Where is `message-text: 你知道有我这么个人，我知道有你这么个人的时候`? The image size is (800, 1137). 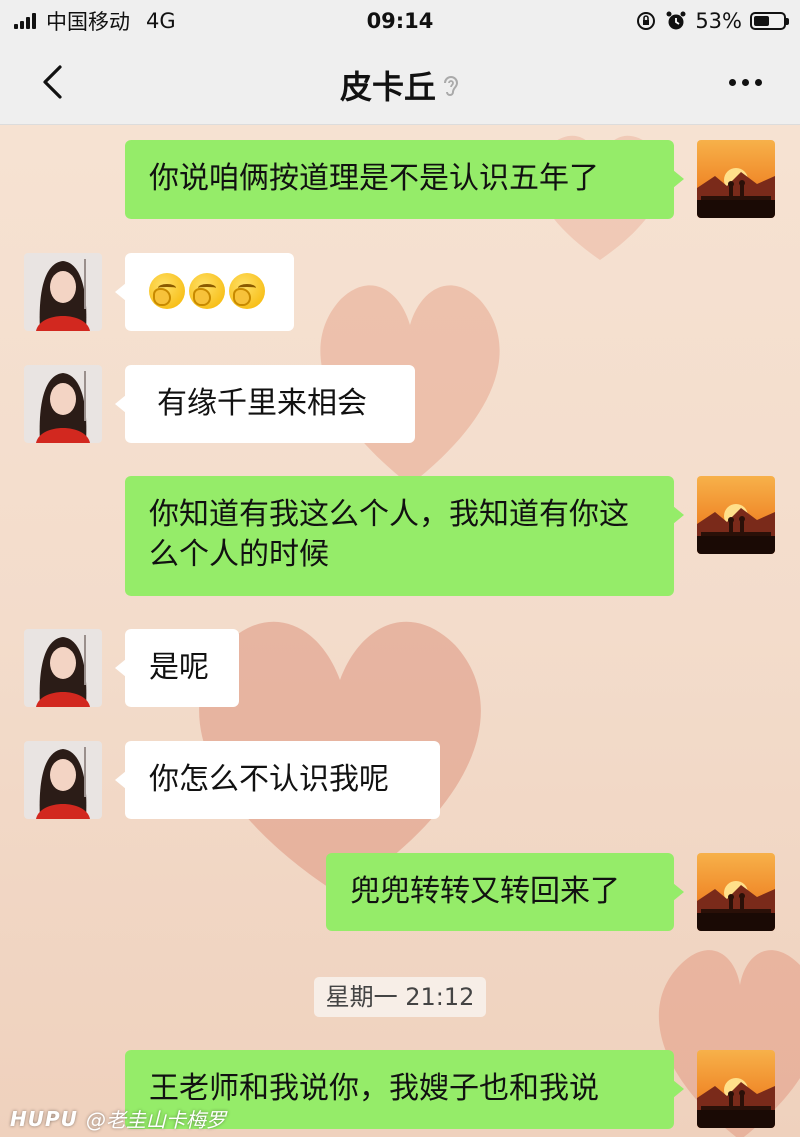 message-text: 你知道有我这么个人，我知道有你这么个人的时候 is located at coordinates (389, 534).